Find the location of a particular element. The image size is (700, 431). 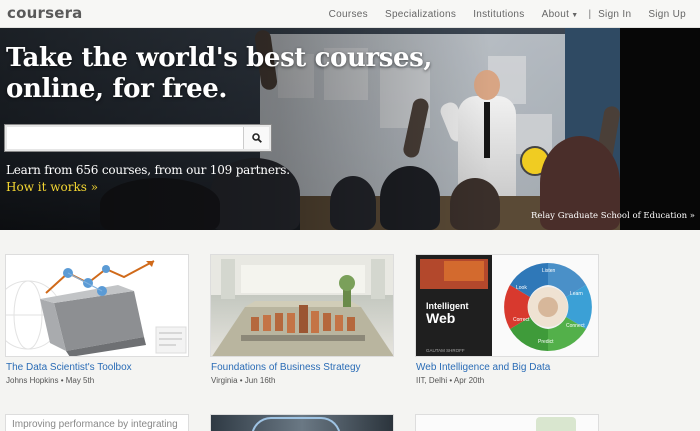

nav-sign-in: Sign In is located at coordinates (614, 14).